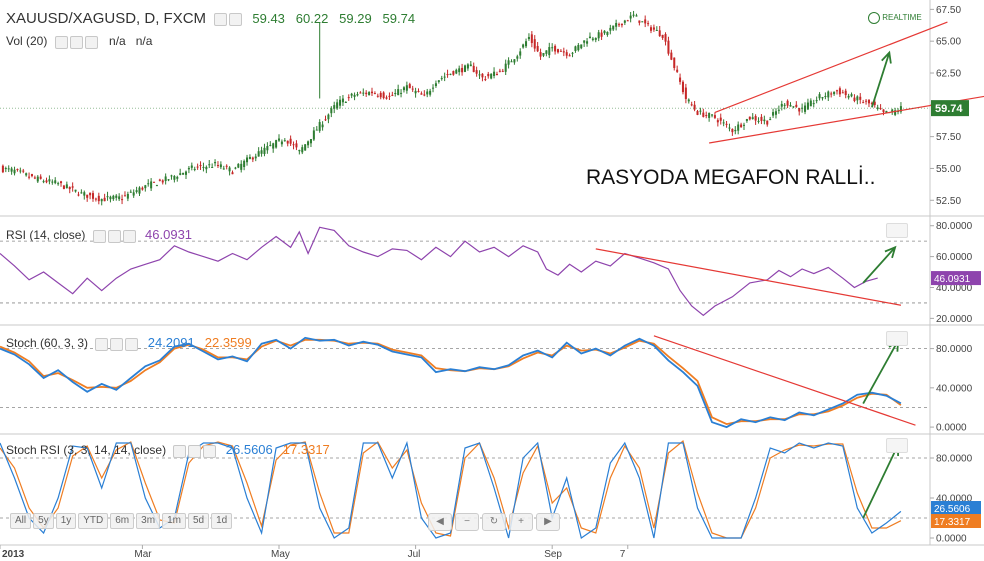  I want to click on scroll-left-icon: ◀, so click(440, 522).